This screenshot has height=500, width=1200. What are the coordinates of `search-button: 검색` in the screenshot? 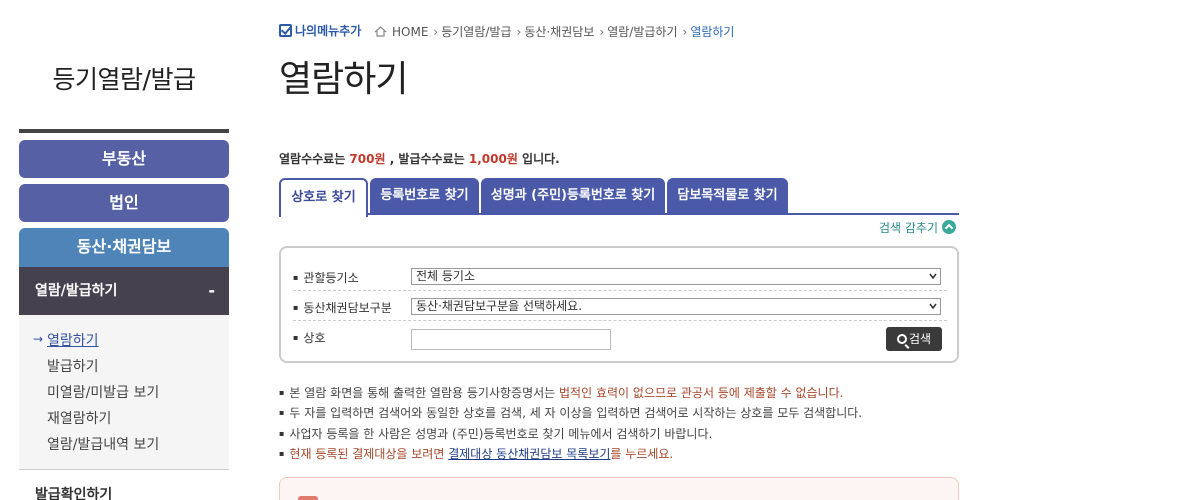 It's located at (914, 339).